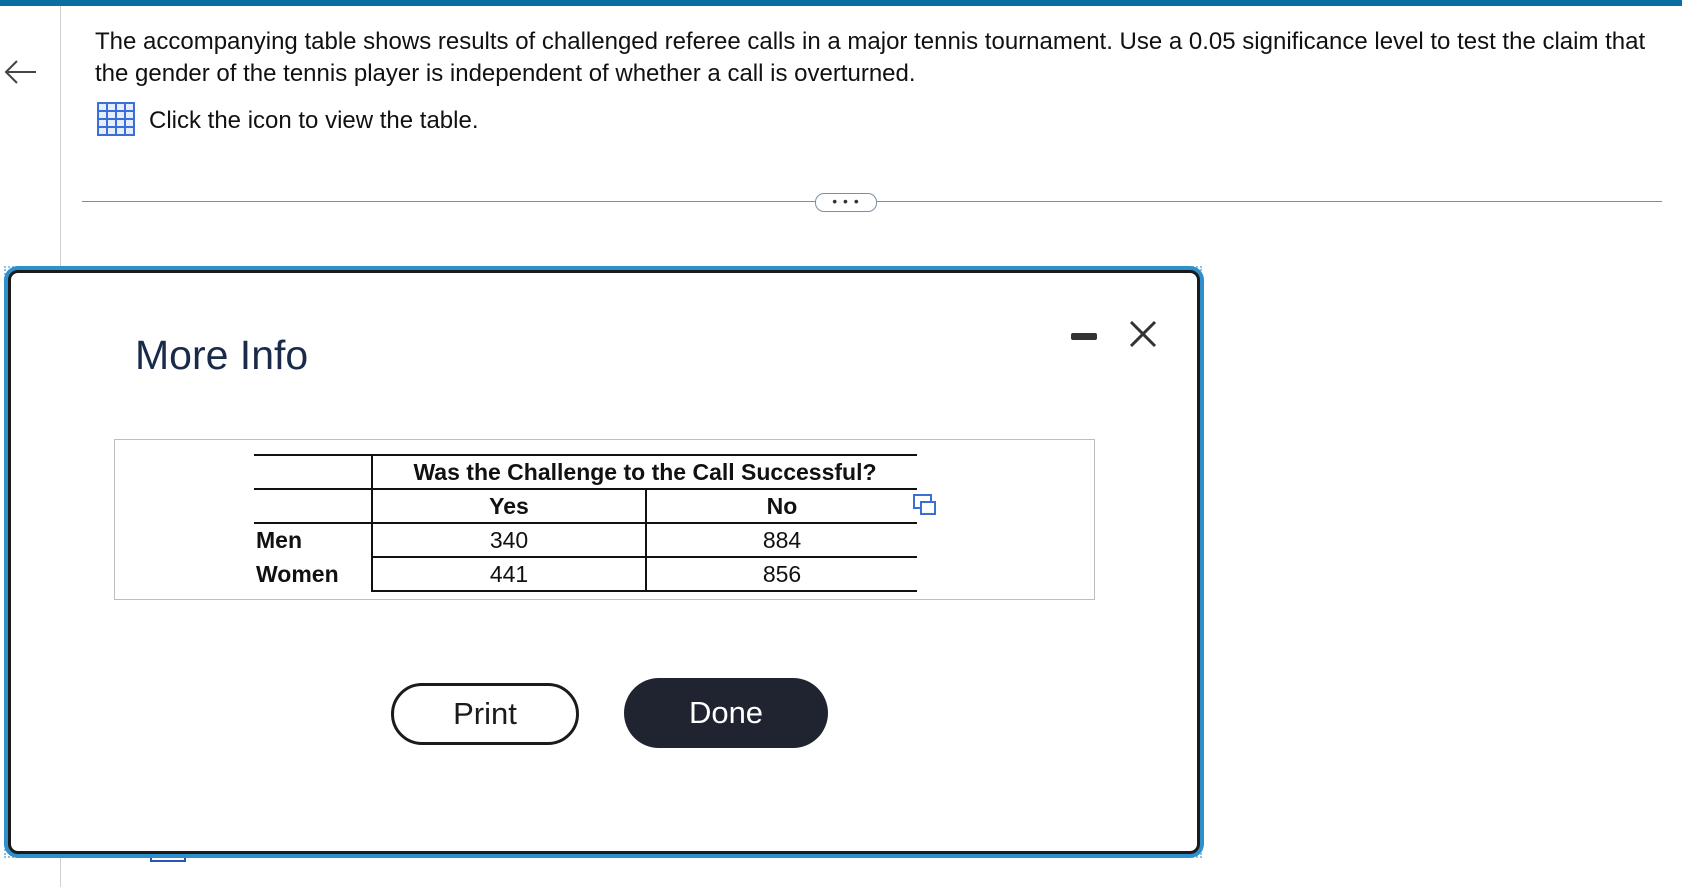  What do you see at coordinates (314, 120) in the screenshot?
I see `view-table-hint: Click the icon to view the table.` at bounding box center [314, 120].